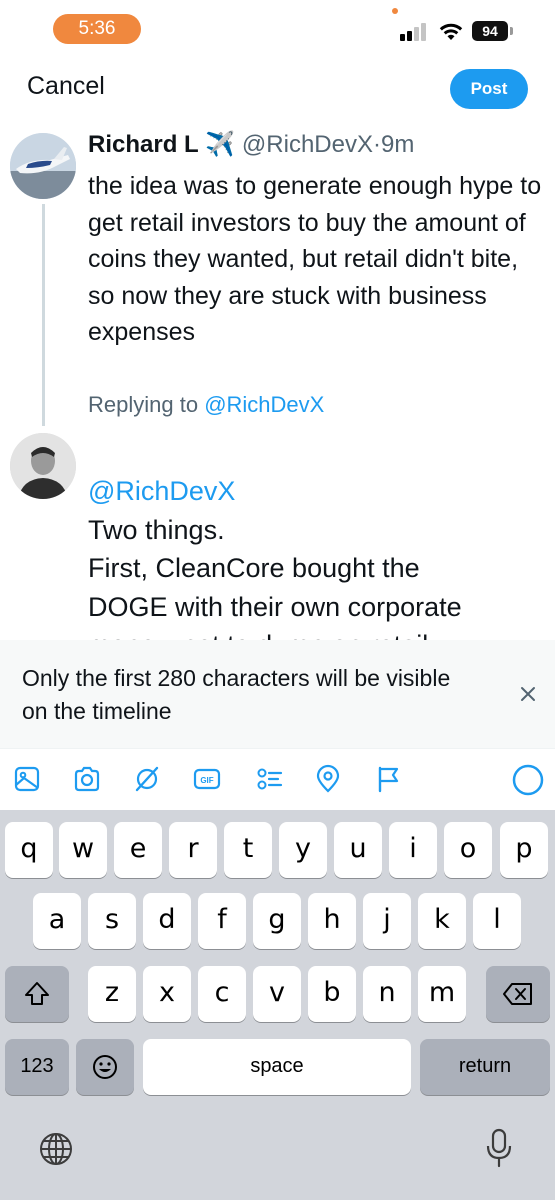 The width and height of the screenshot is (555, 1200). What do you see at coordinates (277, 921) in the screenshot?
I see `key-g: g` at bounding box center [277, 921].